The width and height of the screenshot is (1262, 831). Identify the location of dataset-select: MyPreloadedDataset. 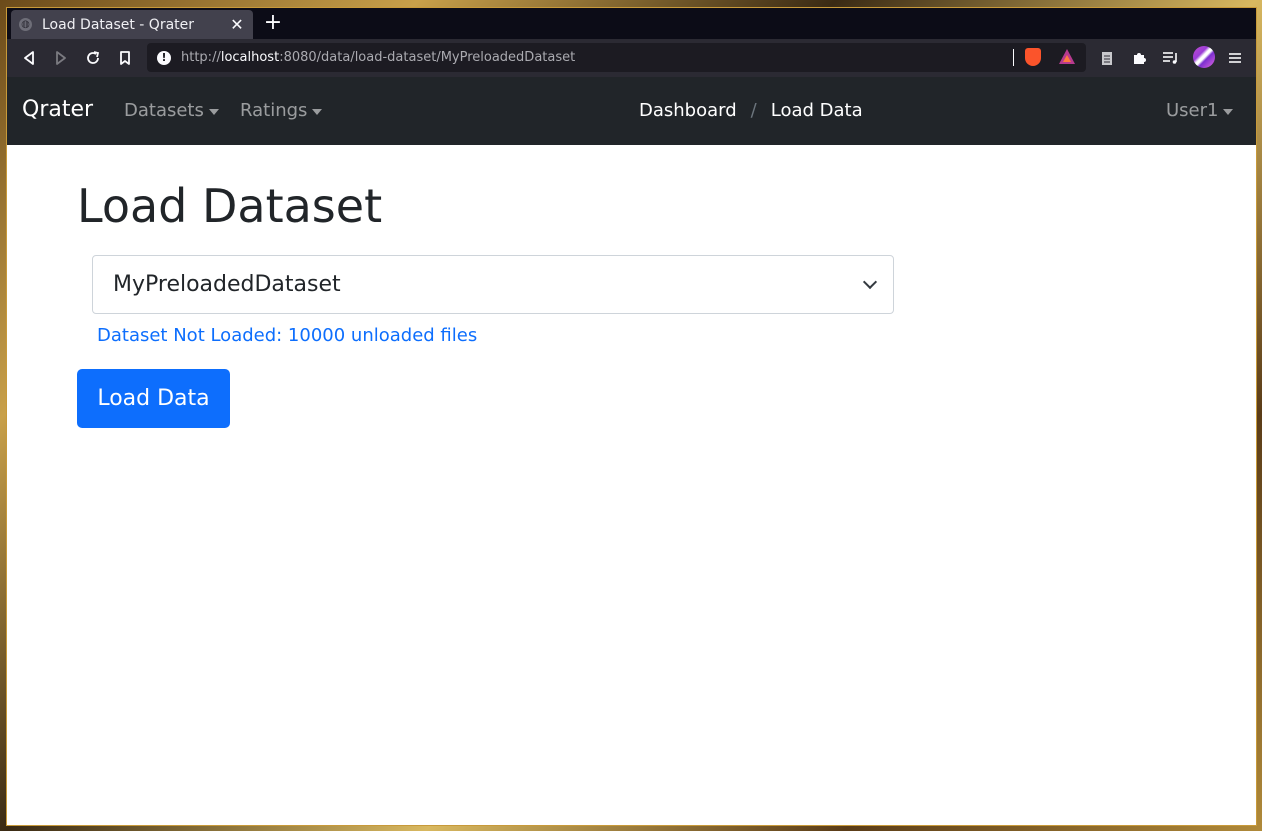
(493, 284).